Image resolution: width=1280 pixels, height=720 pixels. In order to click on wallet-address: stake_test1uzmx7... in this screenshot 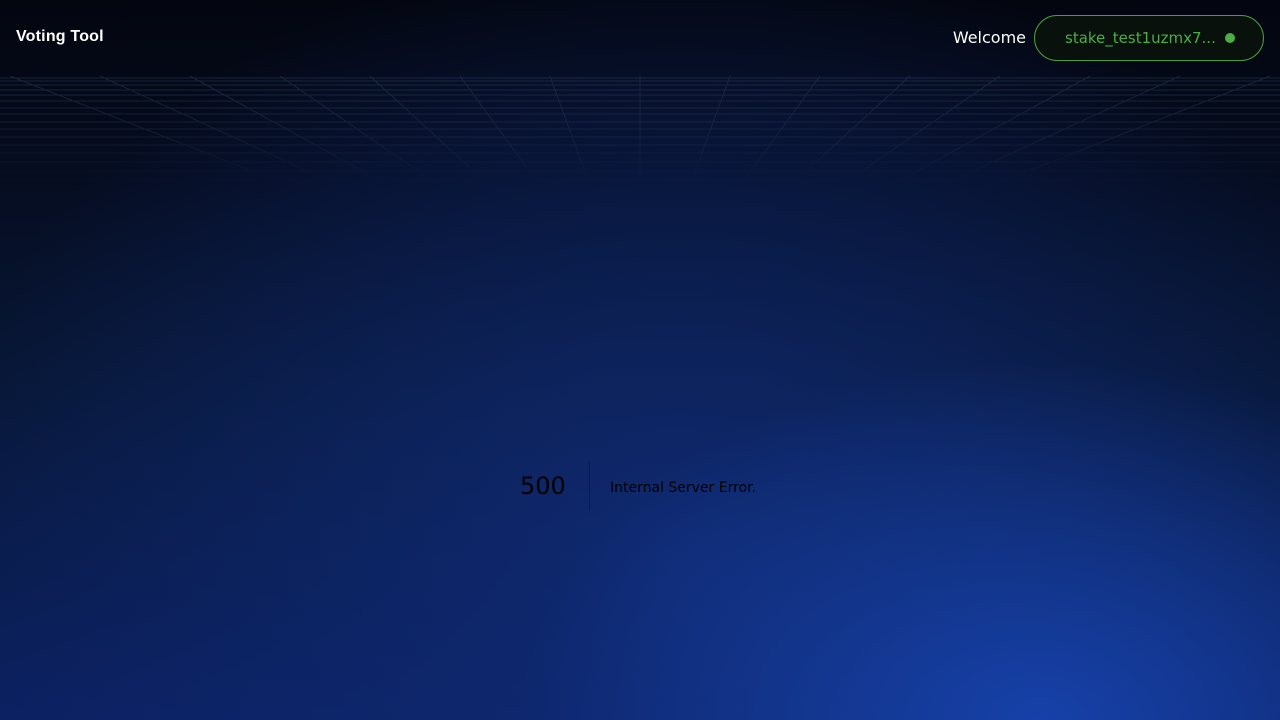, I will do `click(1140, 38)`.